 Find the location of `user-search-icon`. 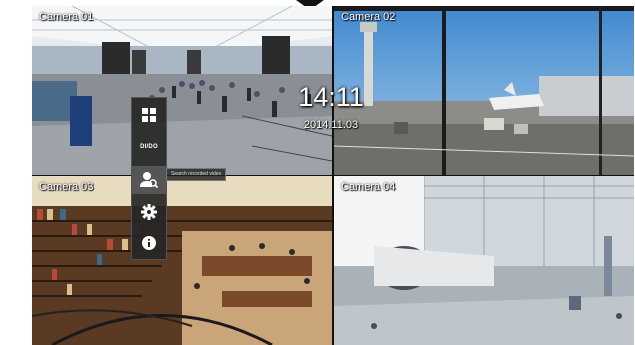

user-search-icon is located at coordinates (149, 180).